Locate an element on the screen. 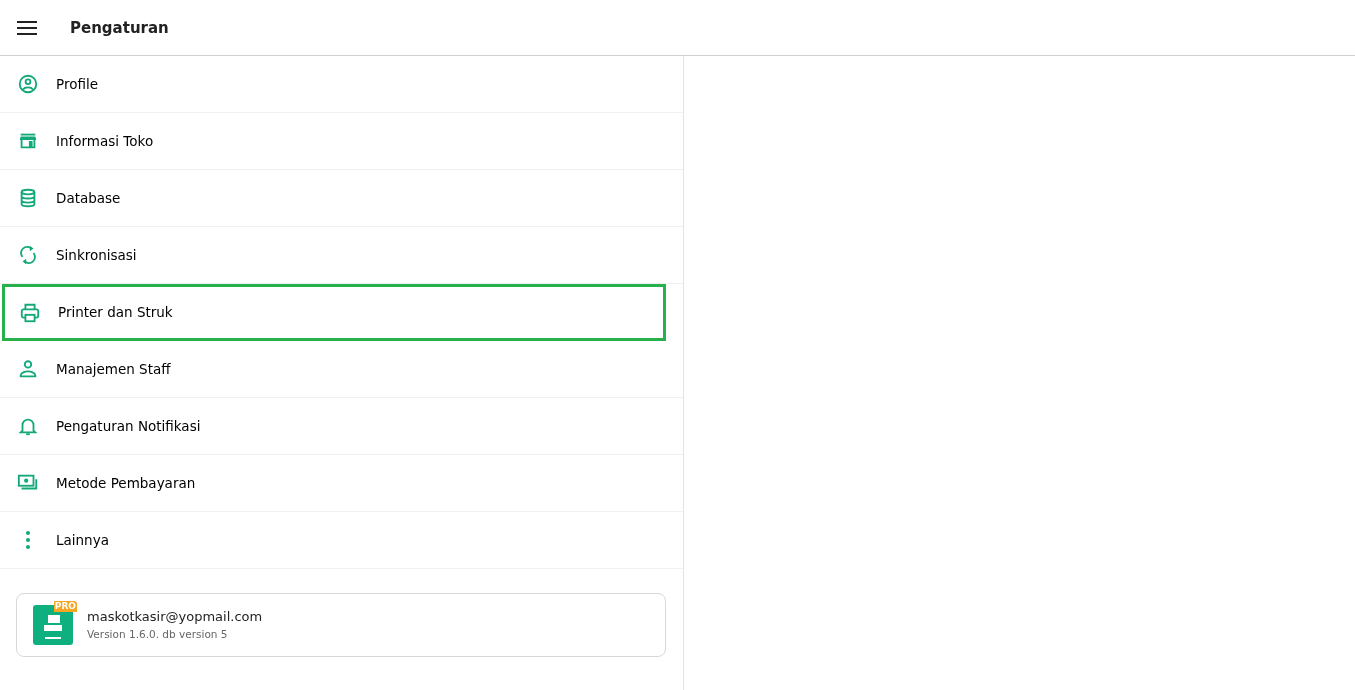 Image resolution: width=1355 pixels, height=690 pixels. page-title: Pengaturan is located at coordinates (119, 27).